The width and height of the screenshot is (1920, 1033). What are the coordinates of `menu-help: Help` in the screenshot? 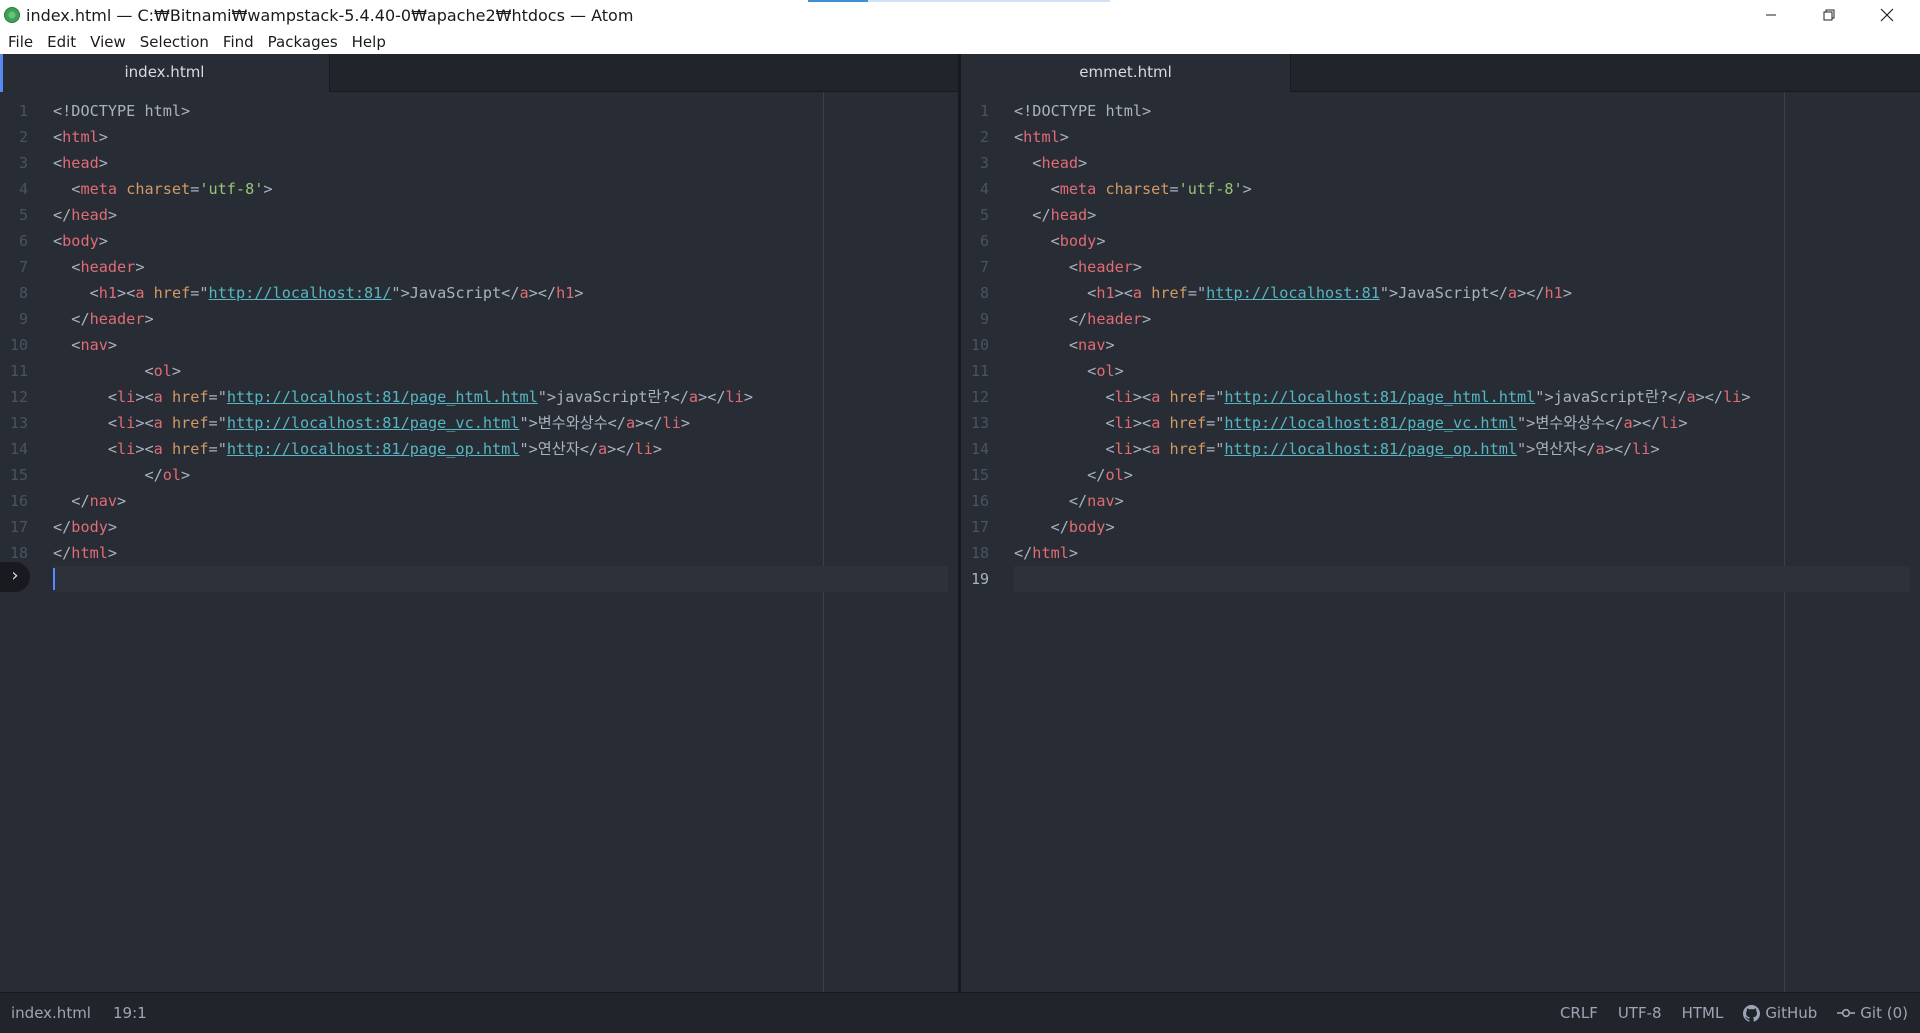 It's located at (369, 42).